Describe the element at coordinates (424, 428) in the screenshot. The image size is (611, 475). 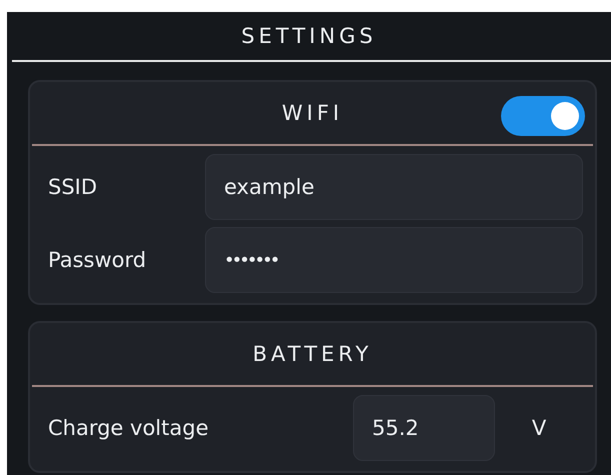
I see `input-field: 55.2` at that location.